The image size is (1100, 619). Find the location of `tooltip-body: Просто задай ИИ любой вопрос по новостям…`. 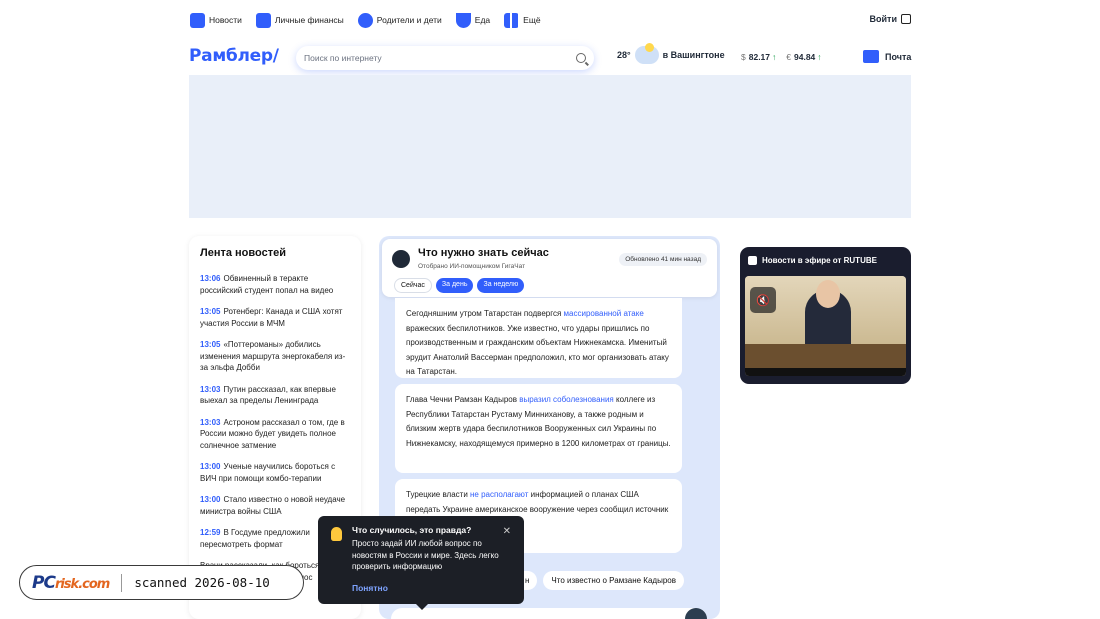

tooltip-body: Просто задай ИИ любой вопрос по новостям… is located at coordinates (425, 555).